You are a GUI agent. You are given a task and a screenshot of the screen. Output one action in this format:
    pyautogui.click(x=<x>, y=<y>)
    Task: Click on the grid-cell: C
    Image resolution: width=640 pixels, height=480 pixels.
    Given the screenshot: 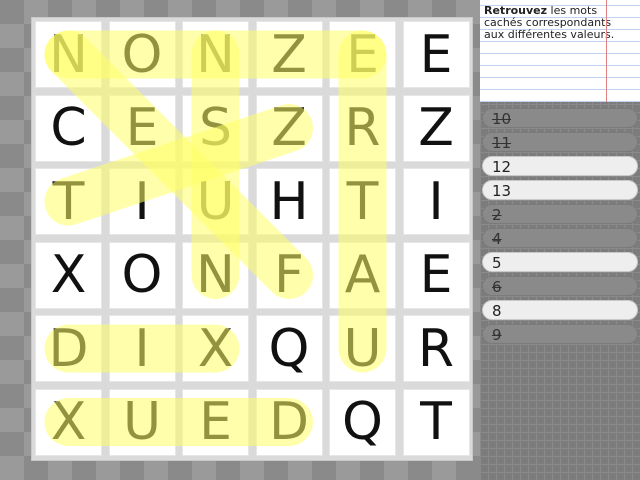 What is the action you would take?
    pyautogui.click(x=68, y=128)
    